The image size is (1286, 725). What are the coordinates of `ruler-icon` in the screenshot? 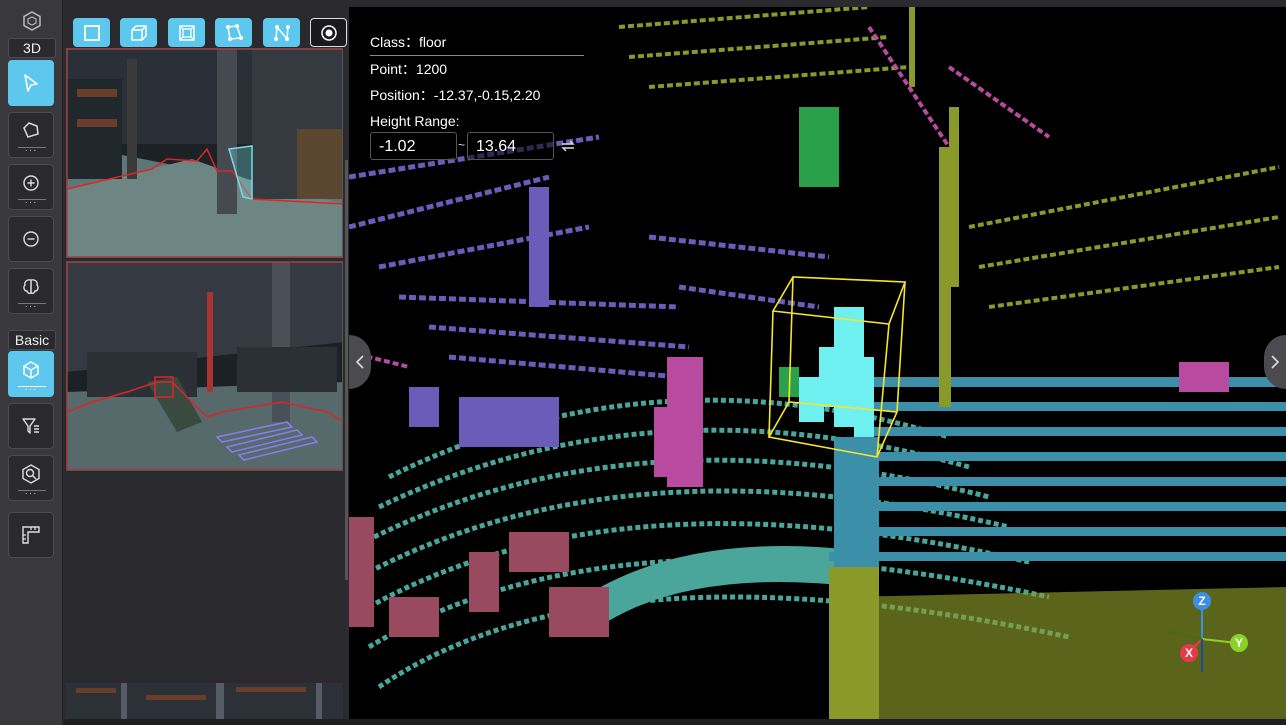 It's located at (31, 535).